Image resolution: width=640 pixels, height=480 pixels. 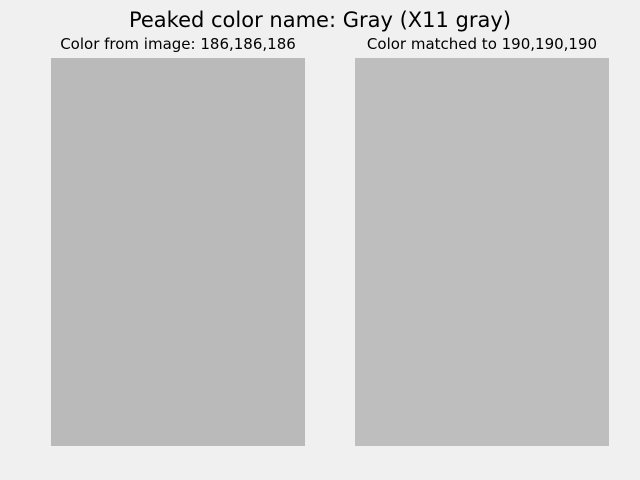 I want to click on image-color-title: Color from image: 186,186,186, so click(x=178, y=44).